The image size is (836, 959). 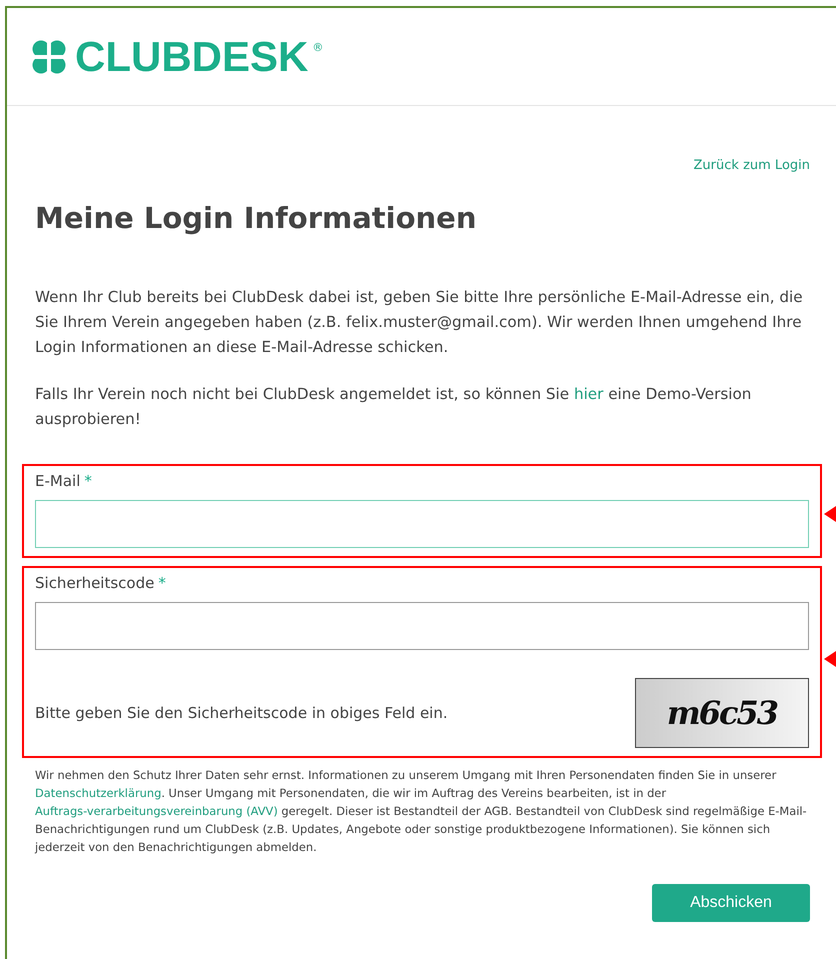 I want to click on logo-text: CLUBDESK, so click(x=191, y=56).